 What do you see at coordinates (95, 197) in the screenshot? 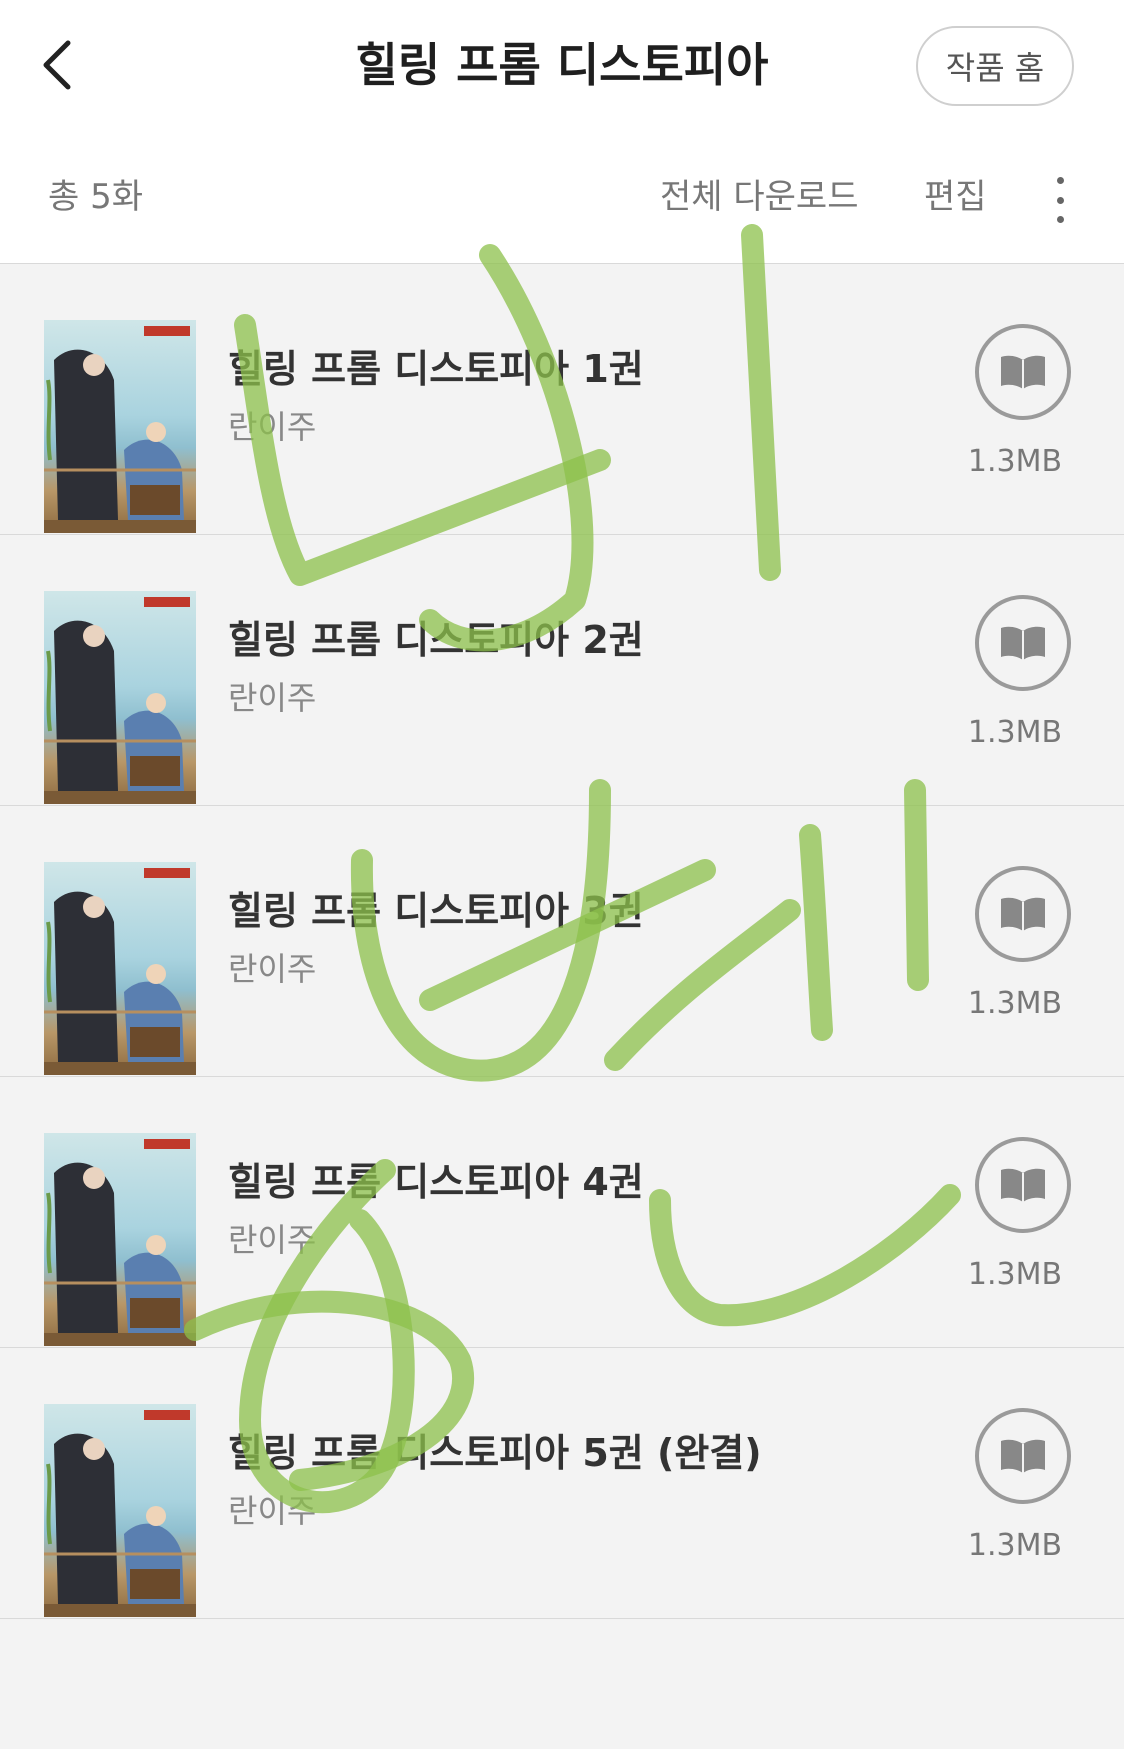
I see `episode-count: 총 5화` at bounding box center [95, 197].